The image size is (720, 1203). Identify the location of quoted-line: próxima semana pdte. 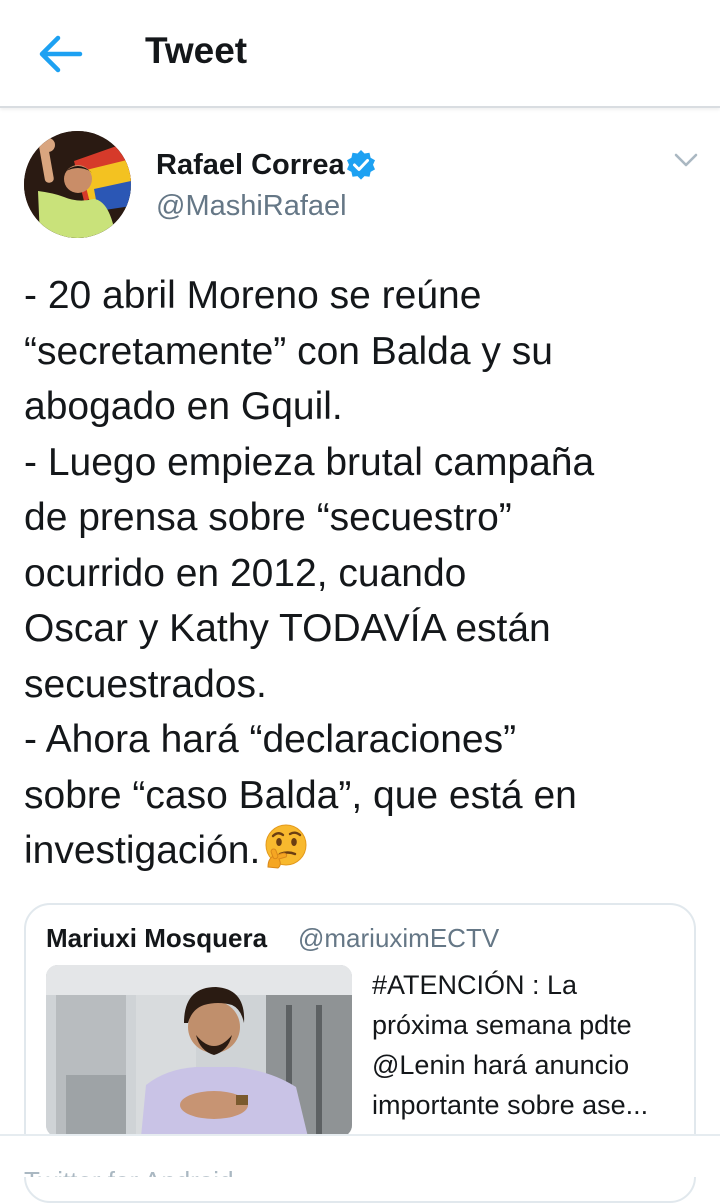
(502, 1025).